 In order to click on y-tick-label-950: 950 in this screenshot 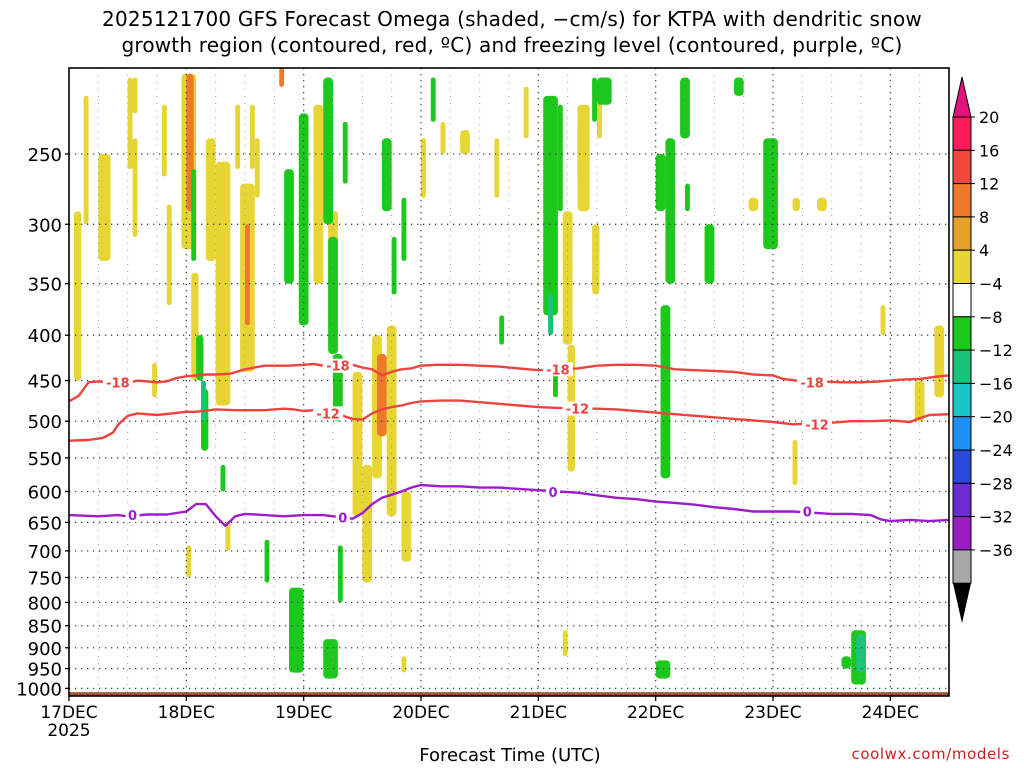, I will do `click(45, 670)`.